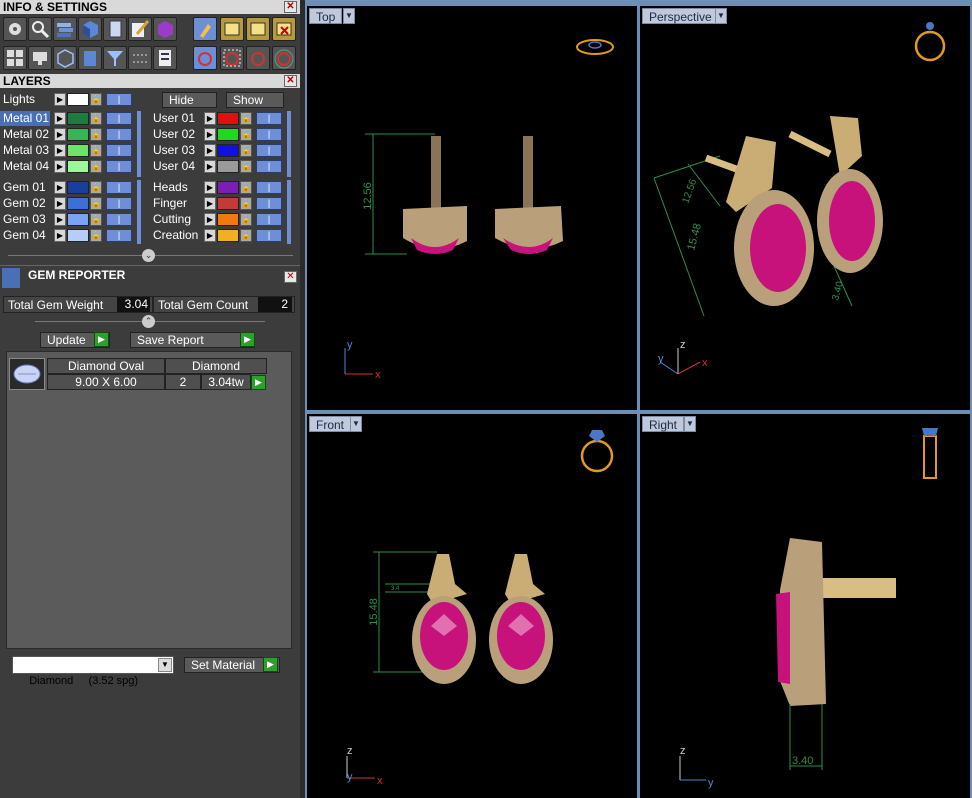 This screenshot has height=798, width=972. What do you see at coordinates (90, 58) in the screenshot?
I see `solid-block-icon` at bounding box center [90, 58].